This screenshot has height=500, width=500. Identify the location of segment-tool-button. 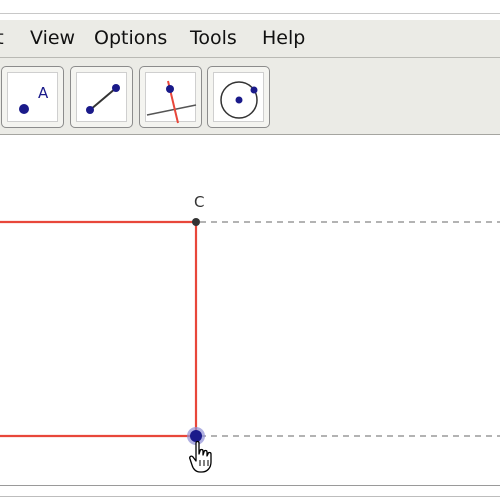
(101, 97).